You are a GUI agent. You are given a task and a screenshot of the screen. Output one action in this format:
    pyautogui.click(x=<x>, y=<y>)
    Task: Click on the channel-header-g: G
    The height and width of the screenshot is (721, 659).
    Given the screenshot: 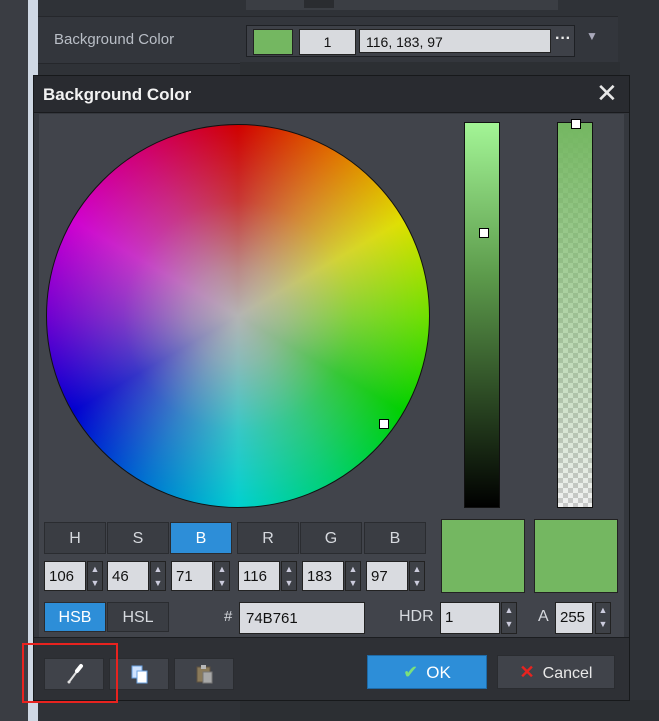 What is the action you would take?
    pyautogui.click(x=331, y=538)
    